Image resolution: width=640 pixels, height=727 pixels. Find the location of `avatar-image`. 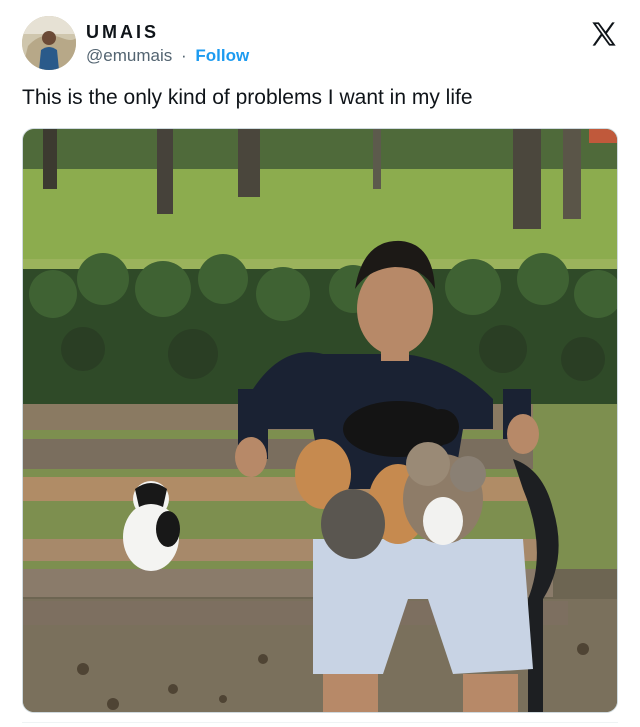

avatar-image is located at coordinates (49, 43).